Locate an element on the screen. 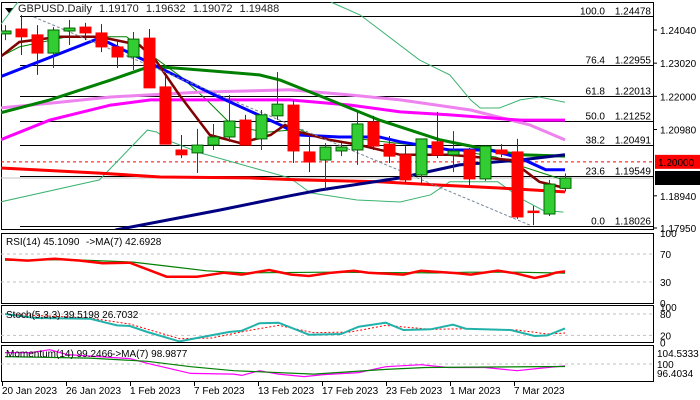  price-axis-label: 1.18940 is located at coordinates (678, 197).